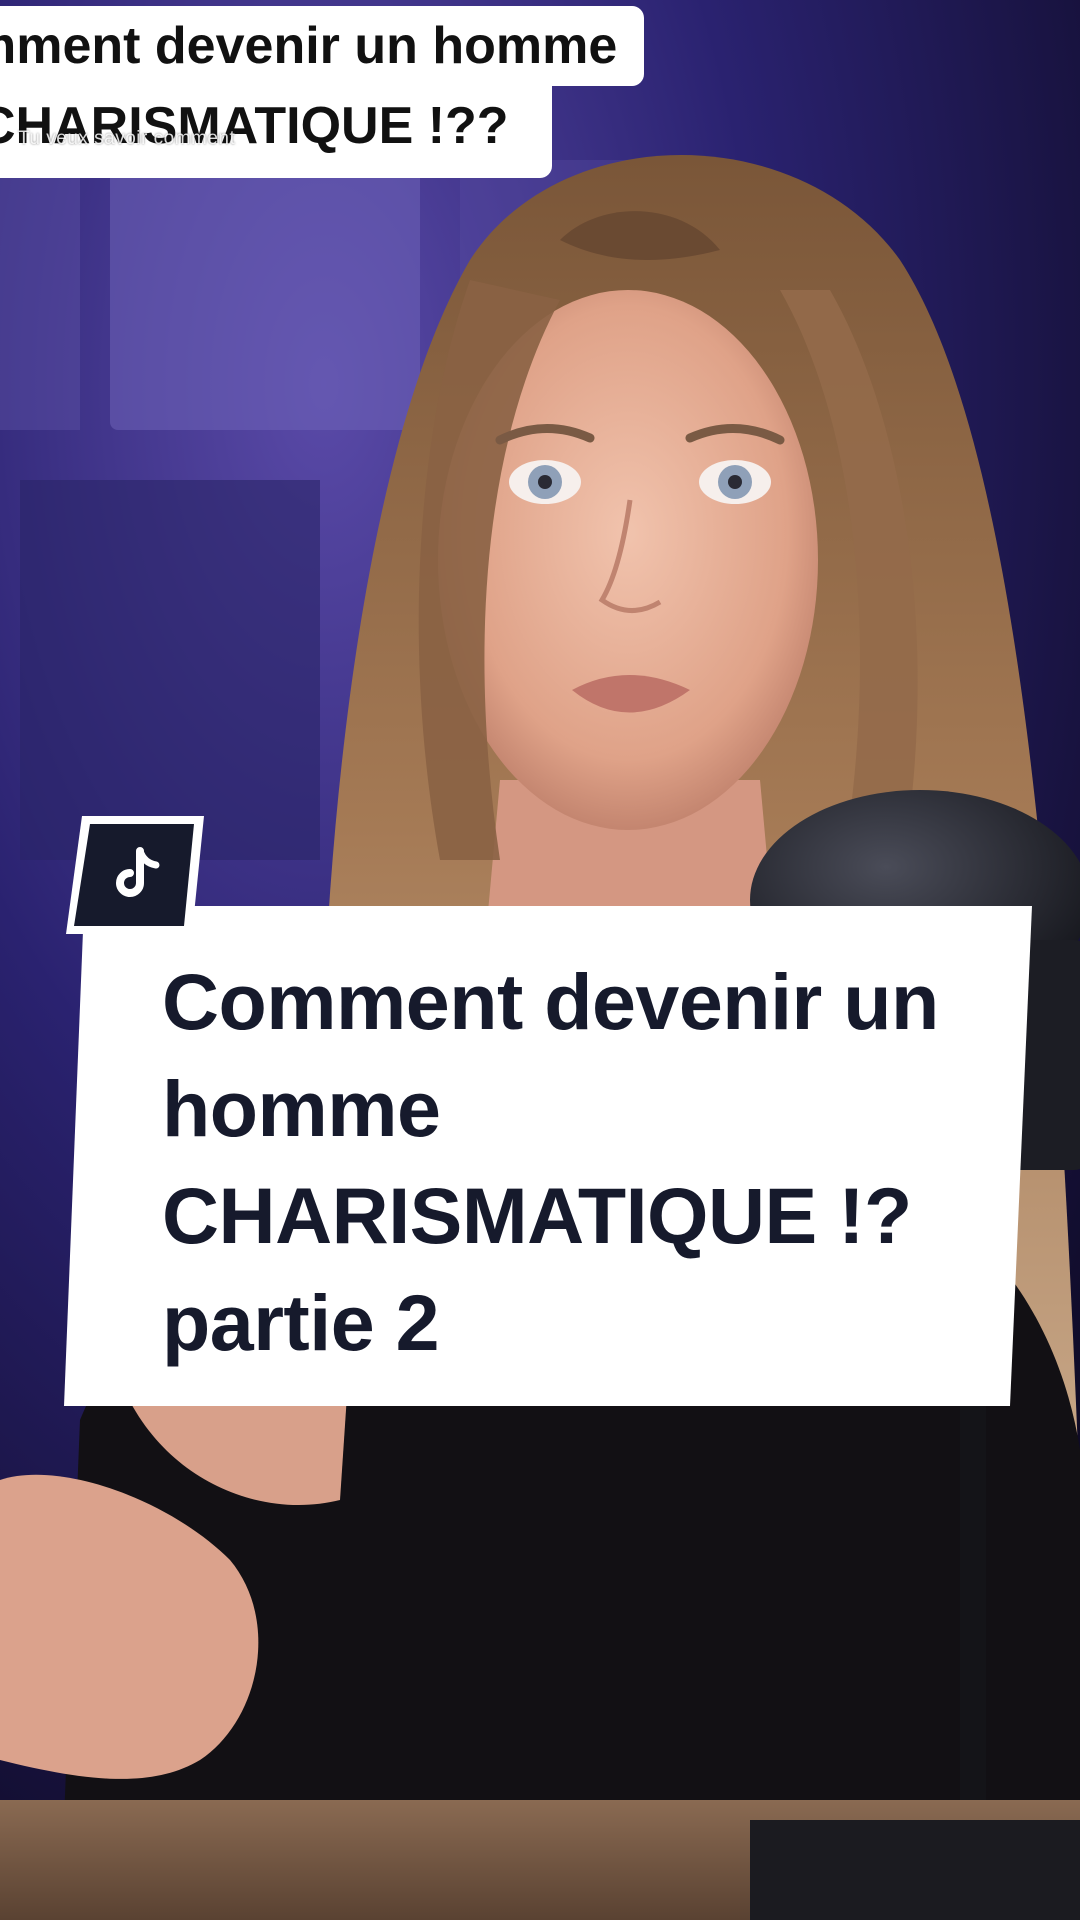  Describe the element at coordinates (537, 1215) in the screenshot. I see `title-line-3: CHARISMATIQUE !?` at that location.